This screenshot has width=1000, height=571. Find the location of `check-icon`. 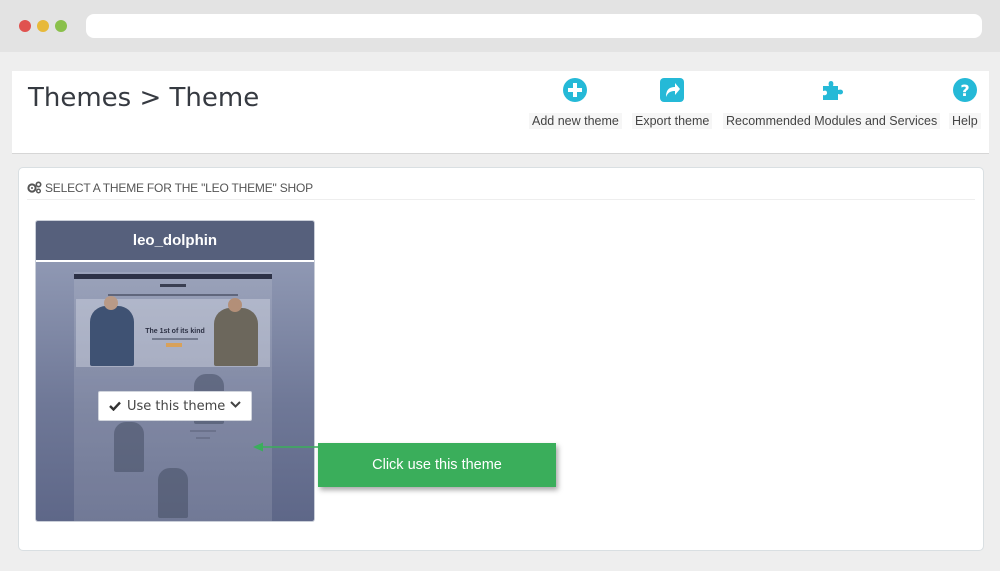

check-icon is located at coordinates (115, 406).